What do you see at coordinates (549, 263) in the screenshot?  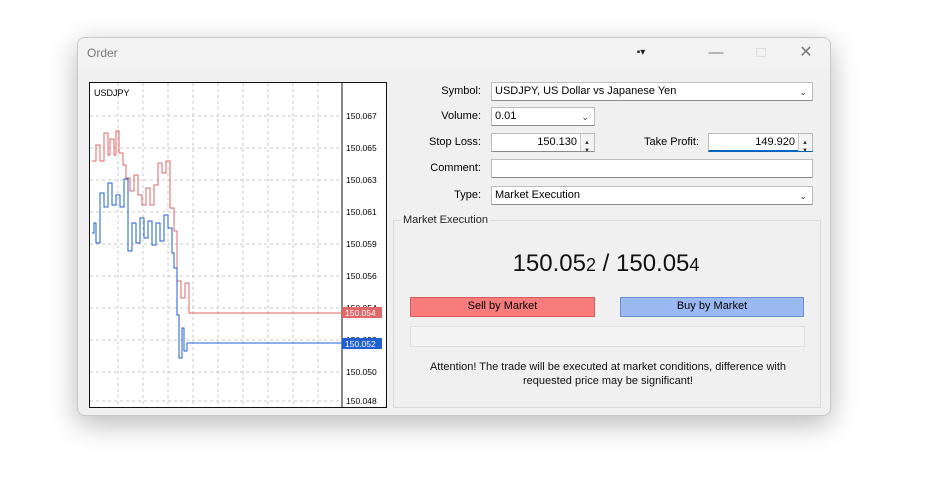 I see `bid-price-main: 150.05` at bounding box center [549, 263].